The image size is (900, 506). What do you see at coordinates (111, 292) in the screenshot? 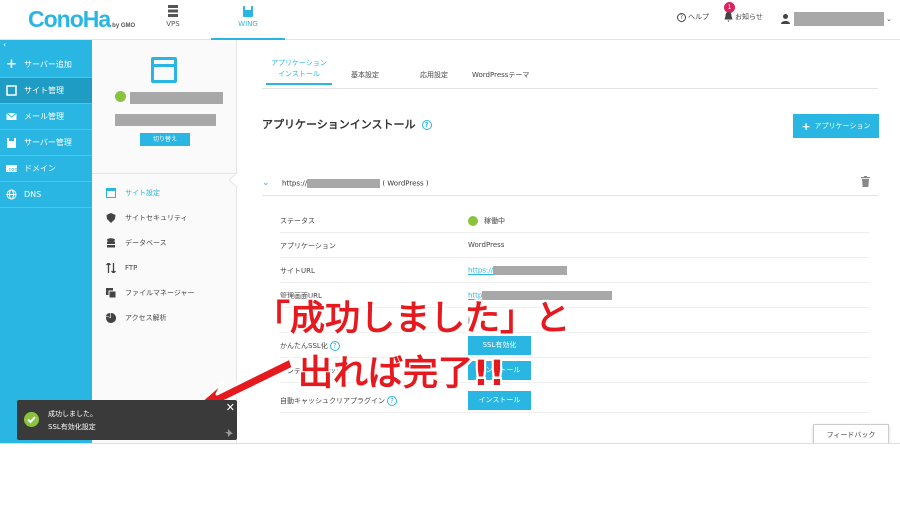
I see `files-icon` at bounding box center [111, 292].